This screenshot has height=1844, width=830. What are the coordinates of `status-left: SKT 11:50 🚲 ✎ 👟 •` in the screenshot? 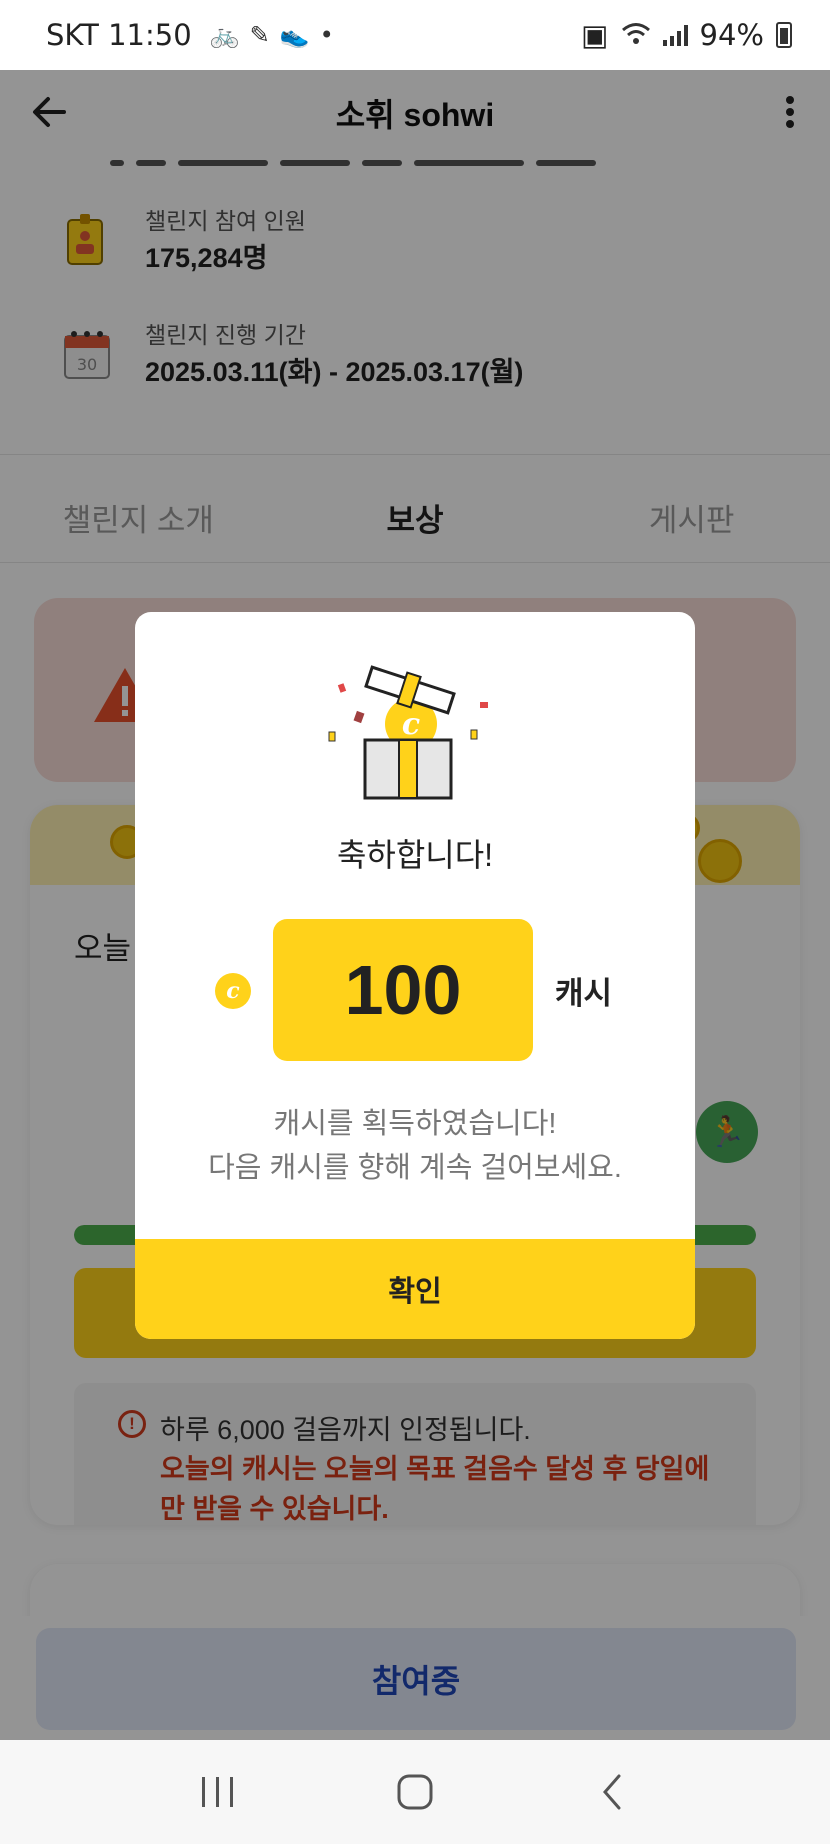 It's located at (190, 35).